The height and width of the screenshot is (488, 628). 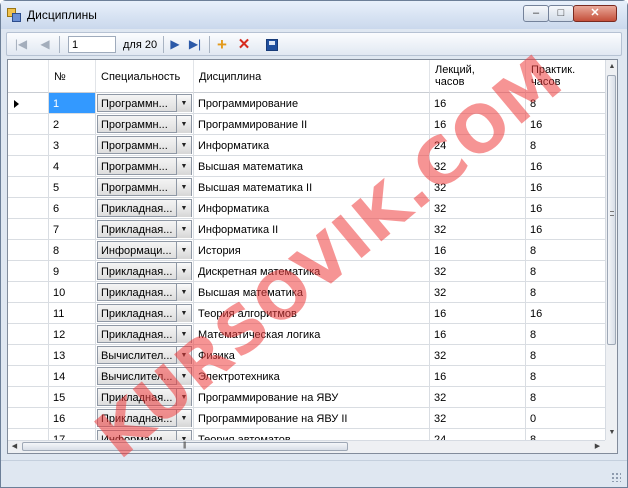 What do you see at coordinates (45, 44) in the screenshot?
I see `move-previous-icon: ◀` at bounding box center [45, 44].